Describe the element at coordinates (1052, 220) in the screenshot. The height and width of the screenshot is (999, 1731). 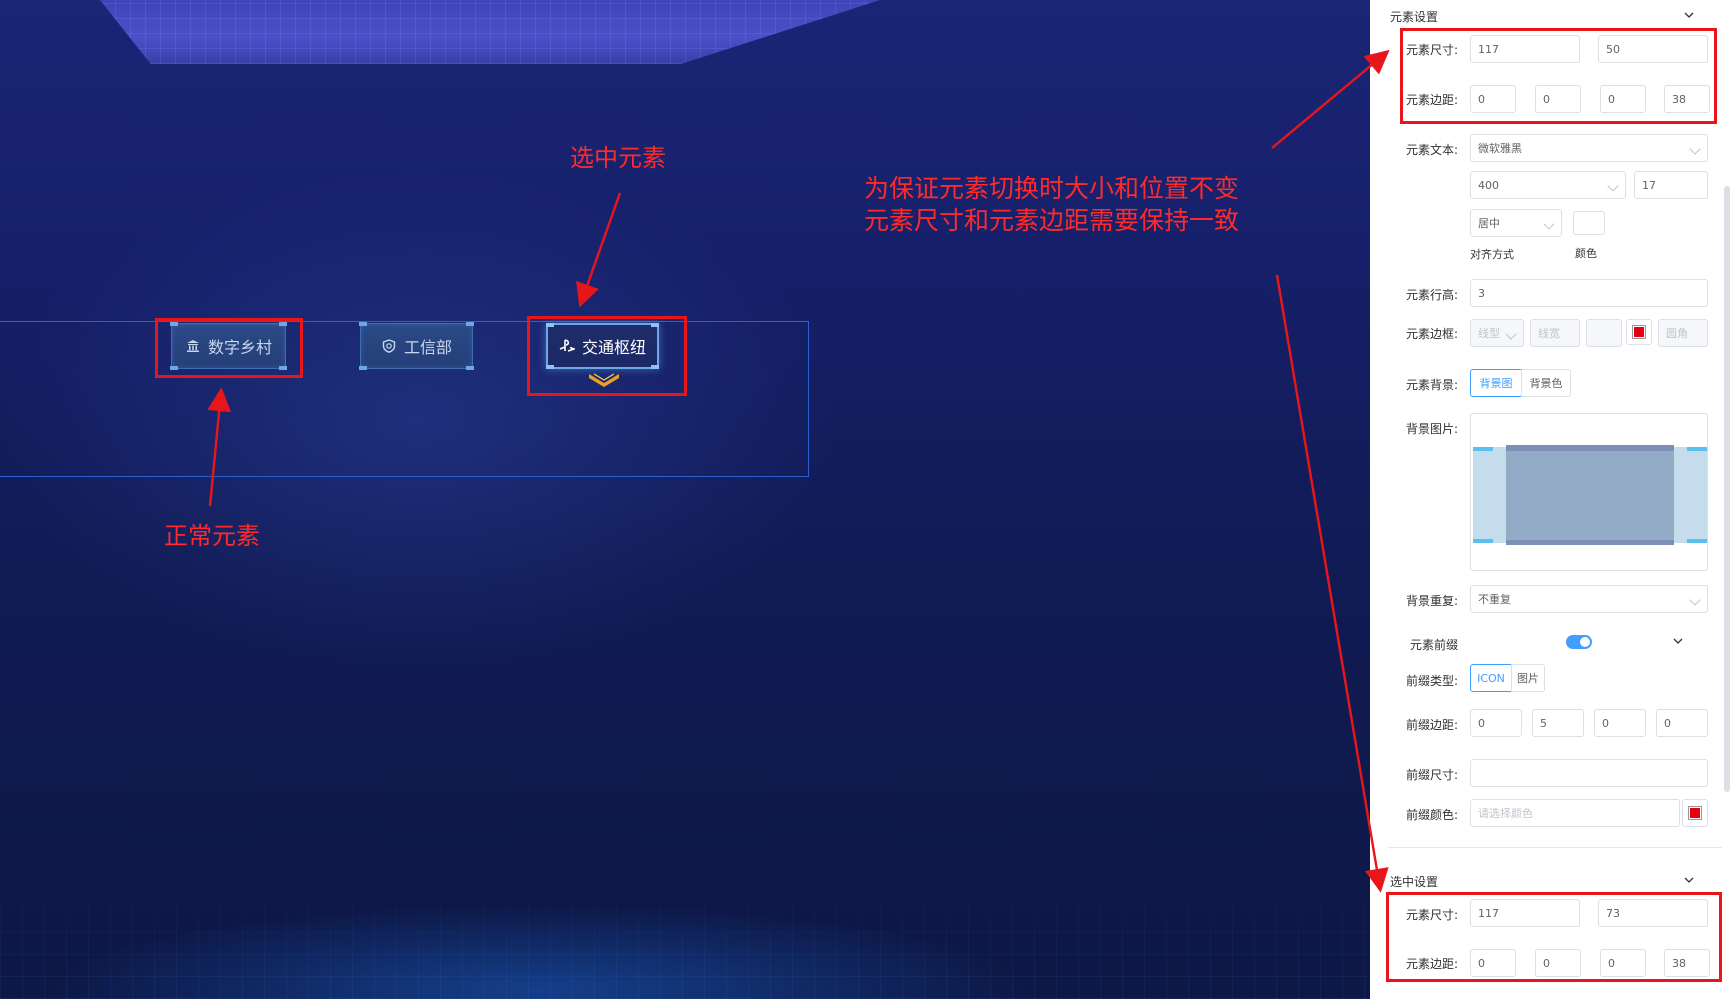
I see `annotation-note-line-2: 元素尺寸和元素边距需要保持一致` at that location.